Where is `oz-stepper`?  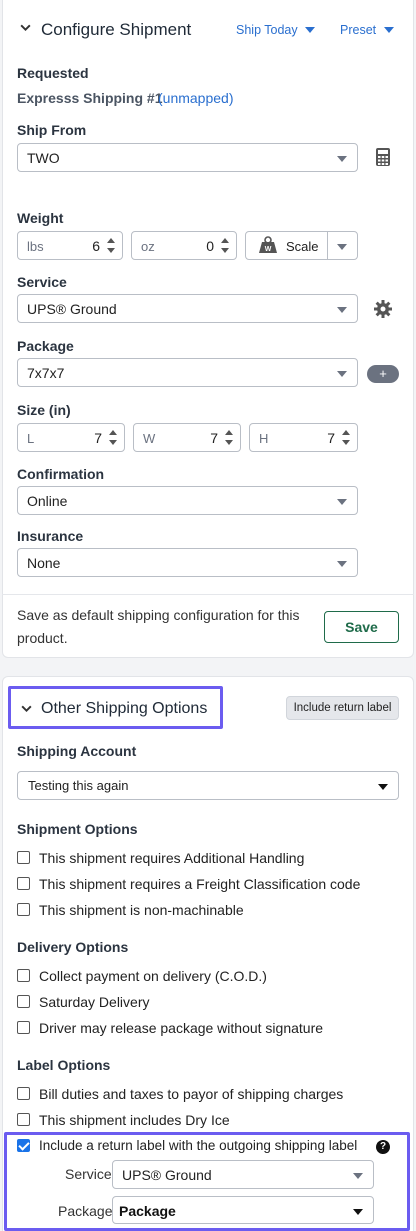
oz-stepper is located at coordinates (225, 246).